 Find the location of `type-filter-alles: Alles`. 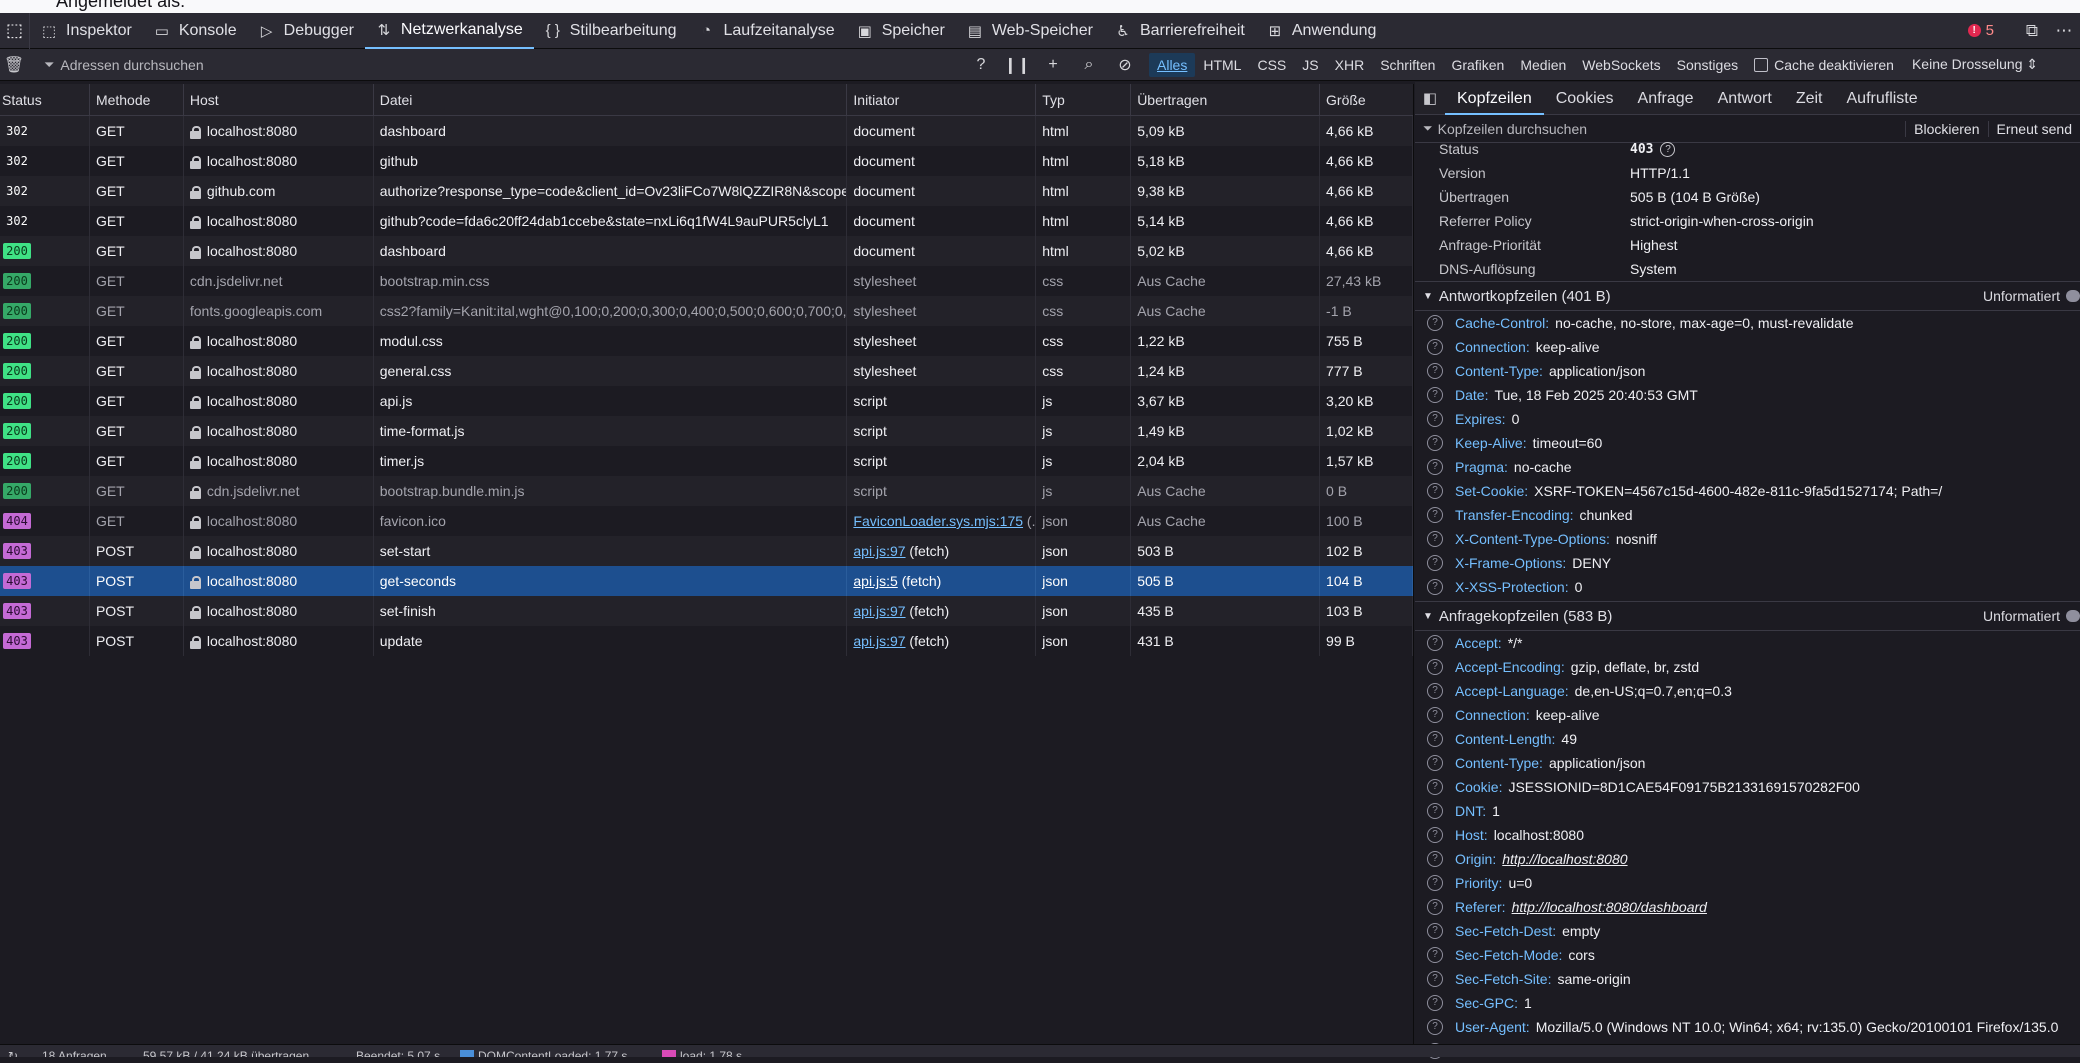

type-filter-alles: Alles is located at coordinates (1172, 65).